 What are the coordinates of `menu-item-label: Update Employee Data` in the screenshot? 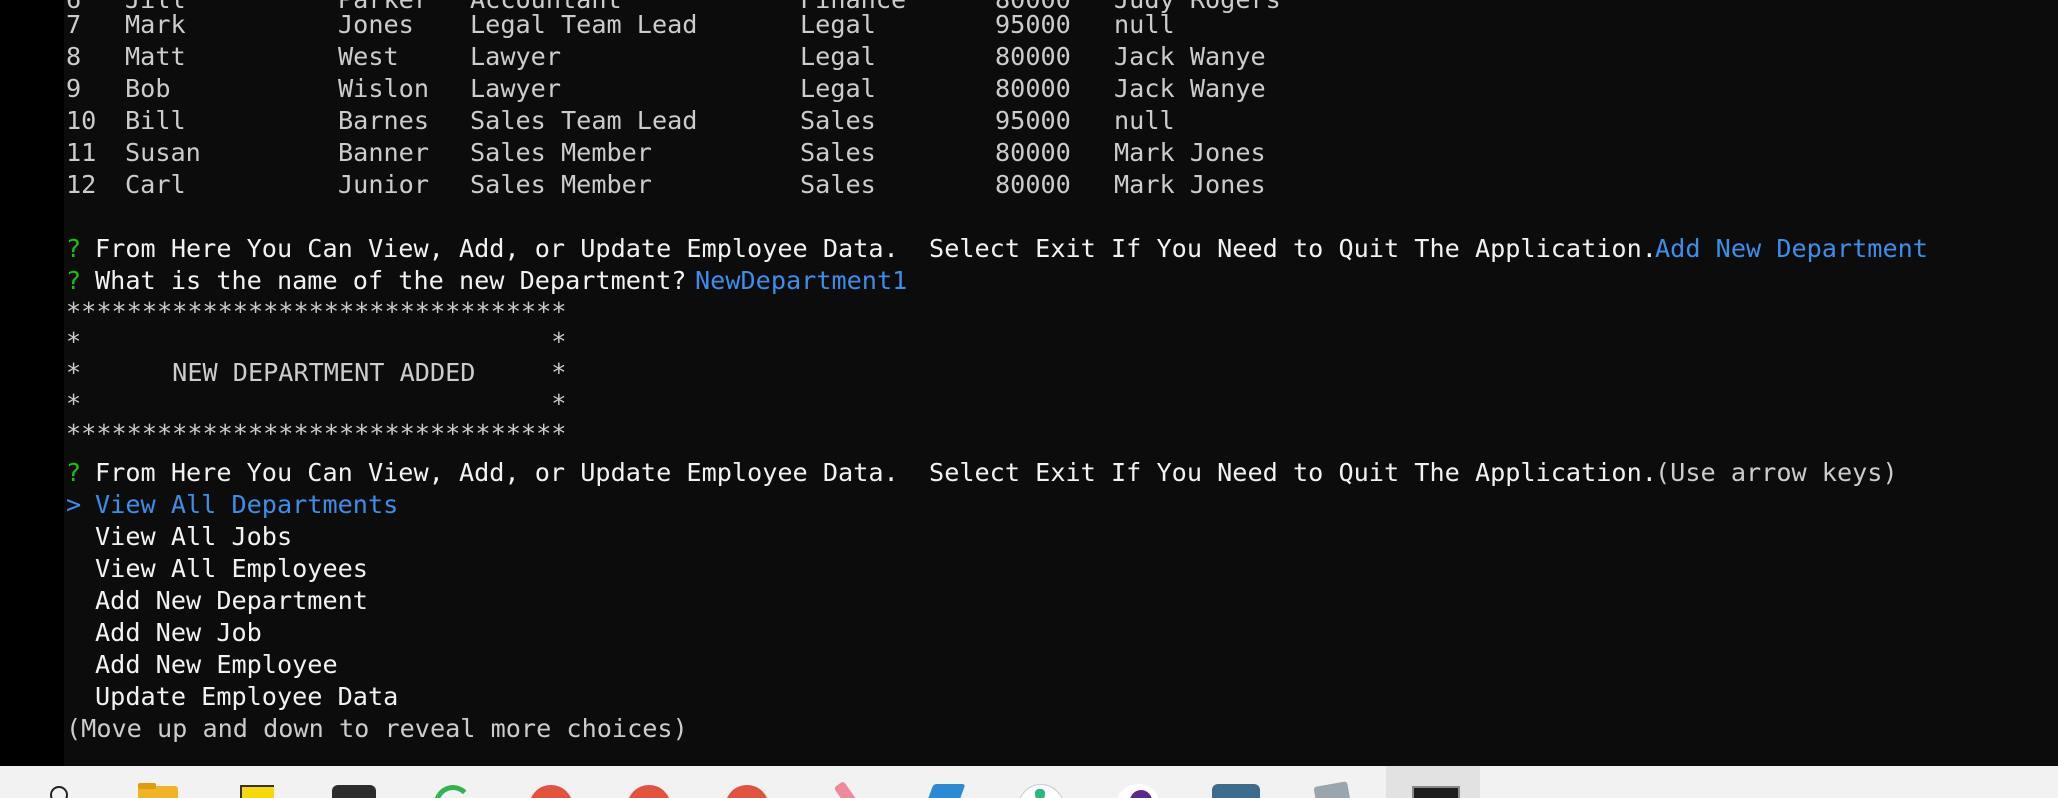 It's located at (247, 696).